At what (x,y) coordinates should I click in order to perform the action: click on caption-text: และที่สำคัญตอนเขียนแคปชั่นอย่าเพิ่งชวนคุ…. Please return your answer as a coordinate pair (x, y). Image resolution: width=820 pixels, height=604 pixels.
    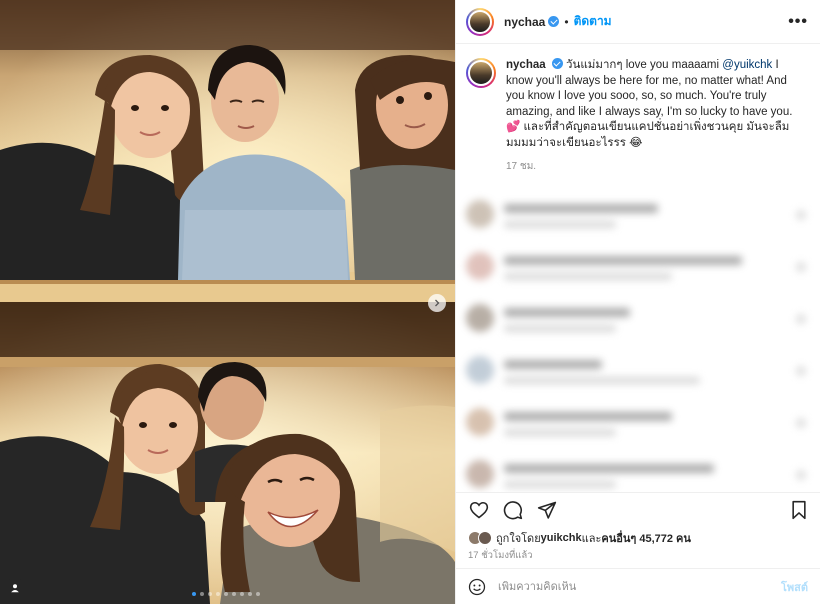
    Looking at the image, I should click on (648, 135).